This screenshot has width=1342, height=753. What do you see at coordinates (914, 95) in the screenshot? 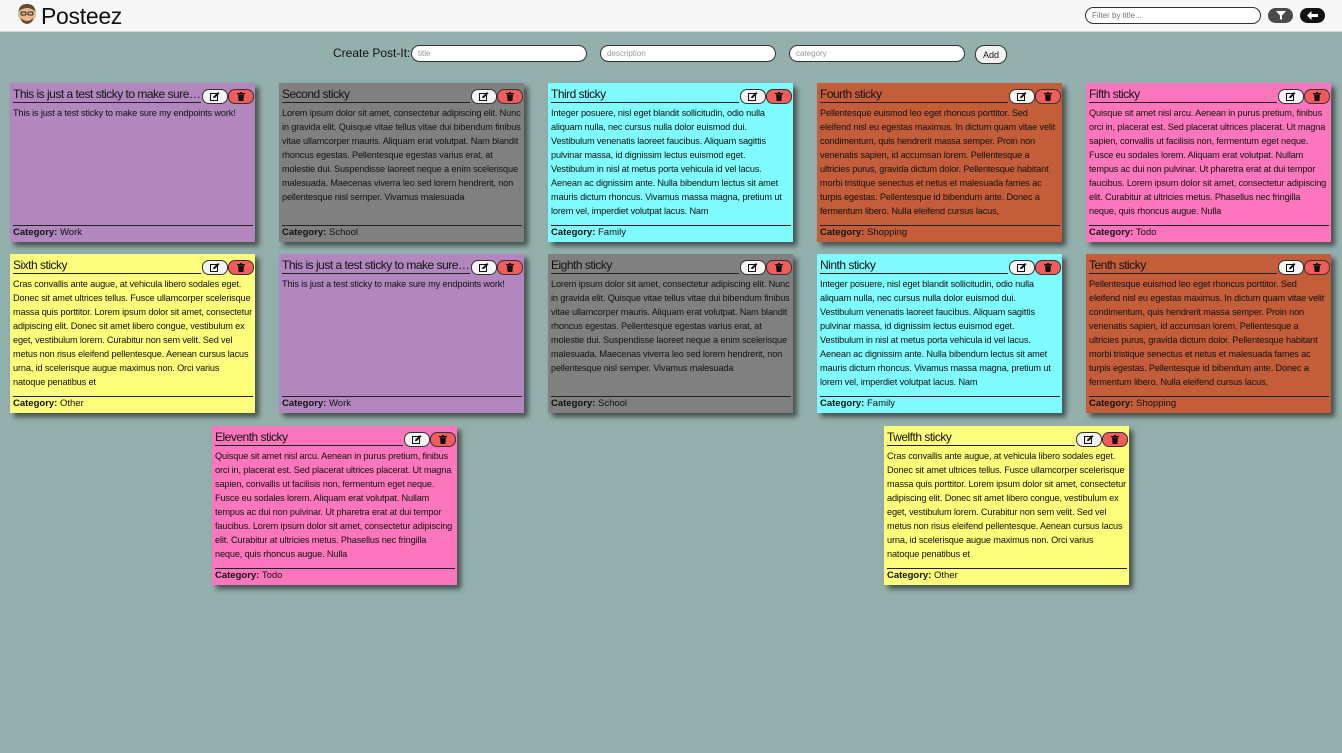
I see `sticky-title: Fourth sticky` at bounding box center [914, 95].